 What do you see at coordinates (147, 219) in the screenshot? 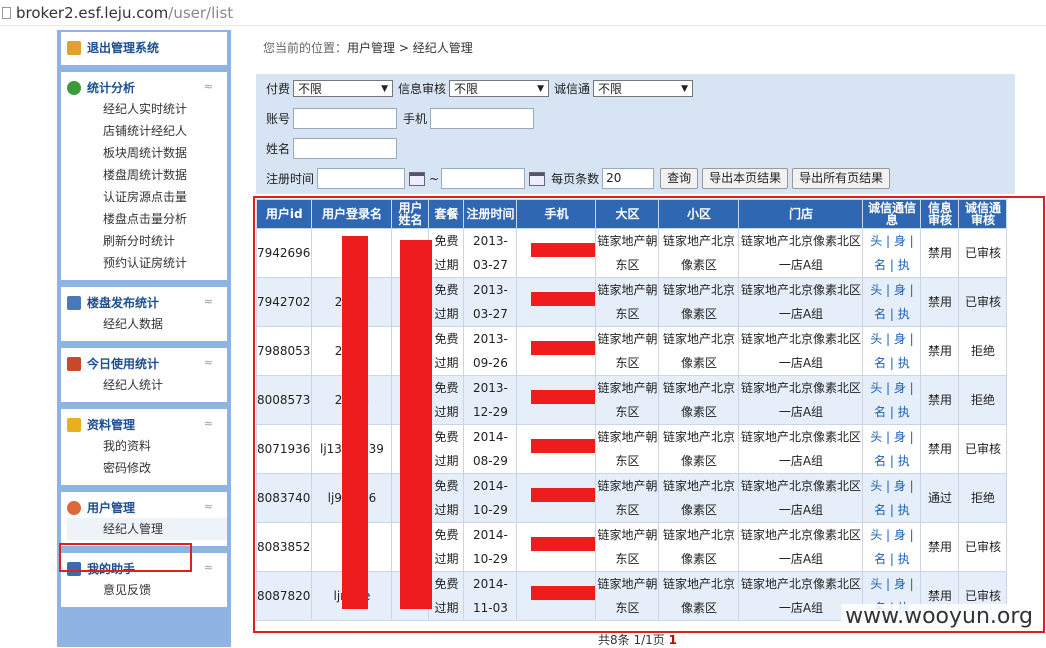
I see `sidebar-item-building-clicks: 楼盘点击量分析` at bounding box center [147, 219].